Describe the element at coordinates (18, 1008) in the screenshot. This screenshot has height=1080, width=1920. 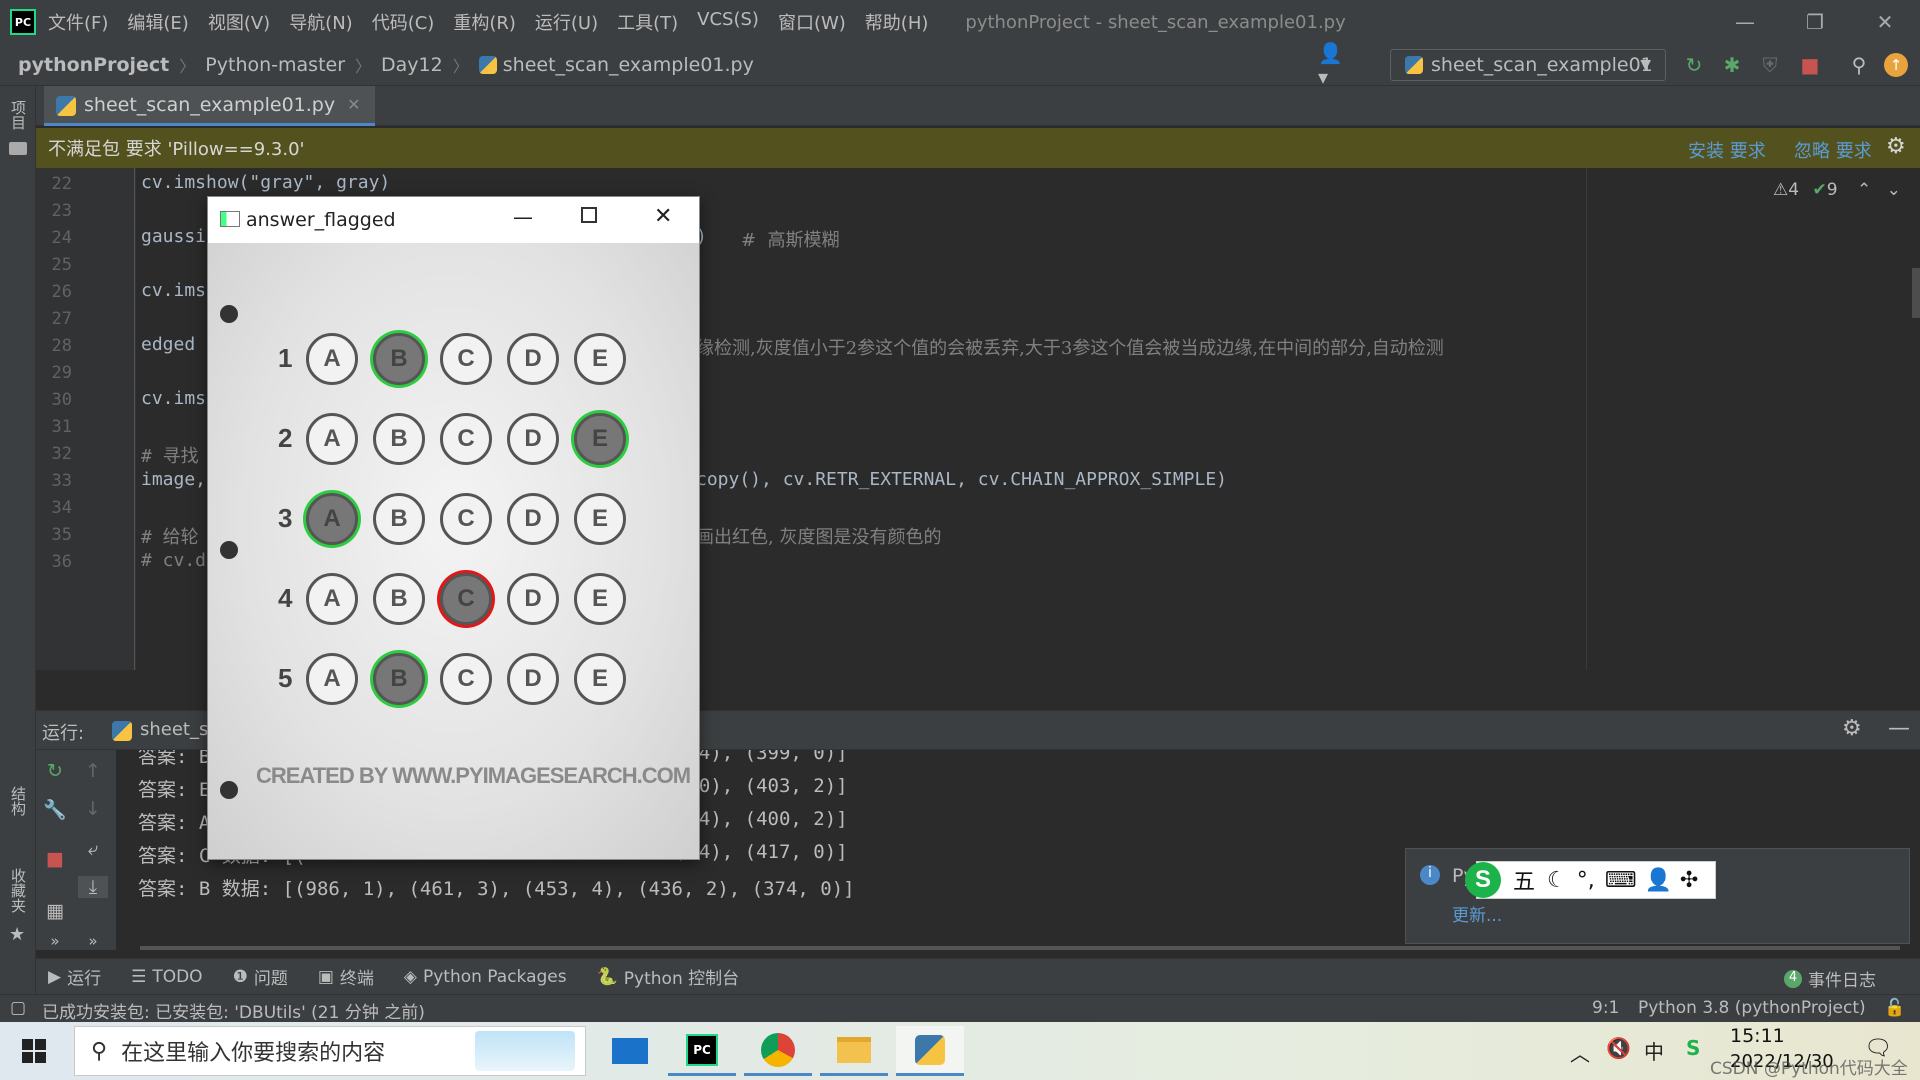
I see `layout-icon: ▢` at that location.